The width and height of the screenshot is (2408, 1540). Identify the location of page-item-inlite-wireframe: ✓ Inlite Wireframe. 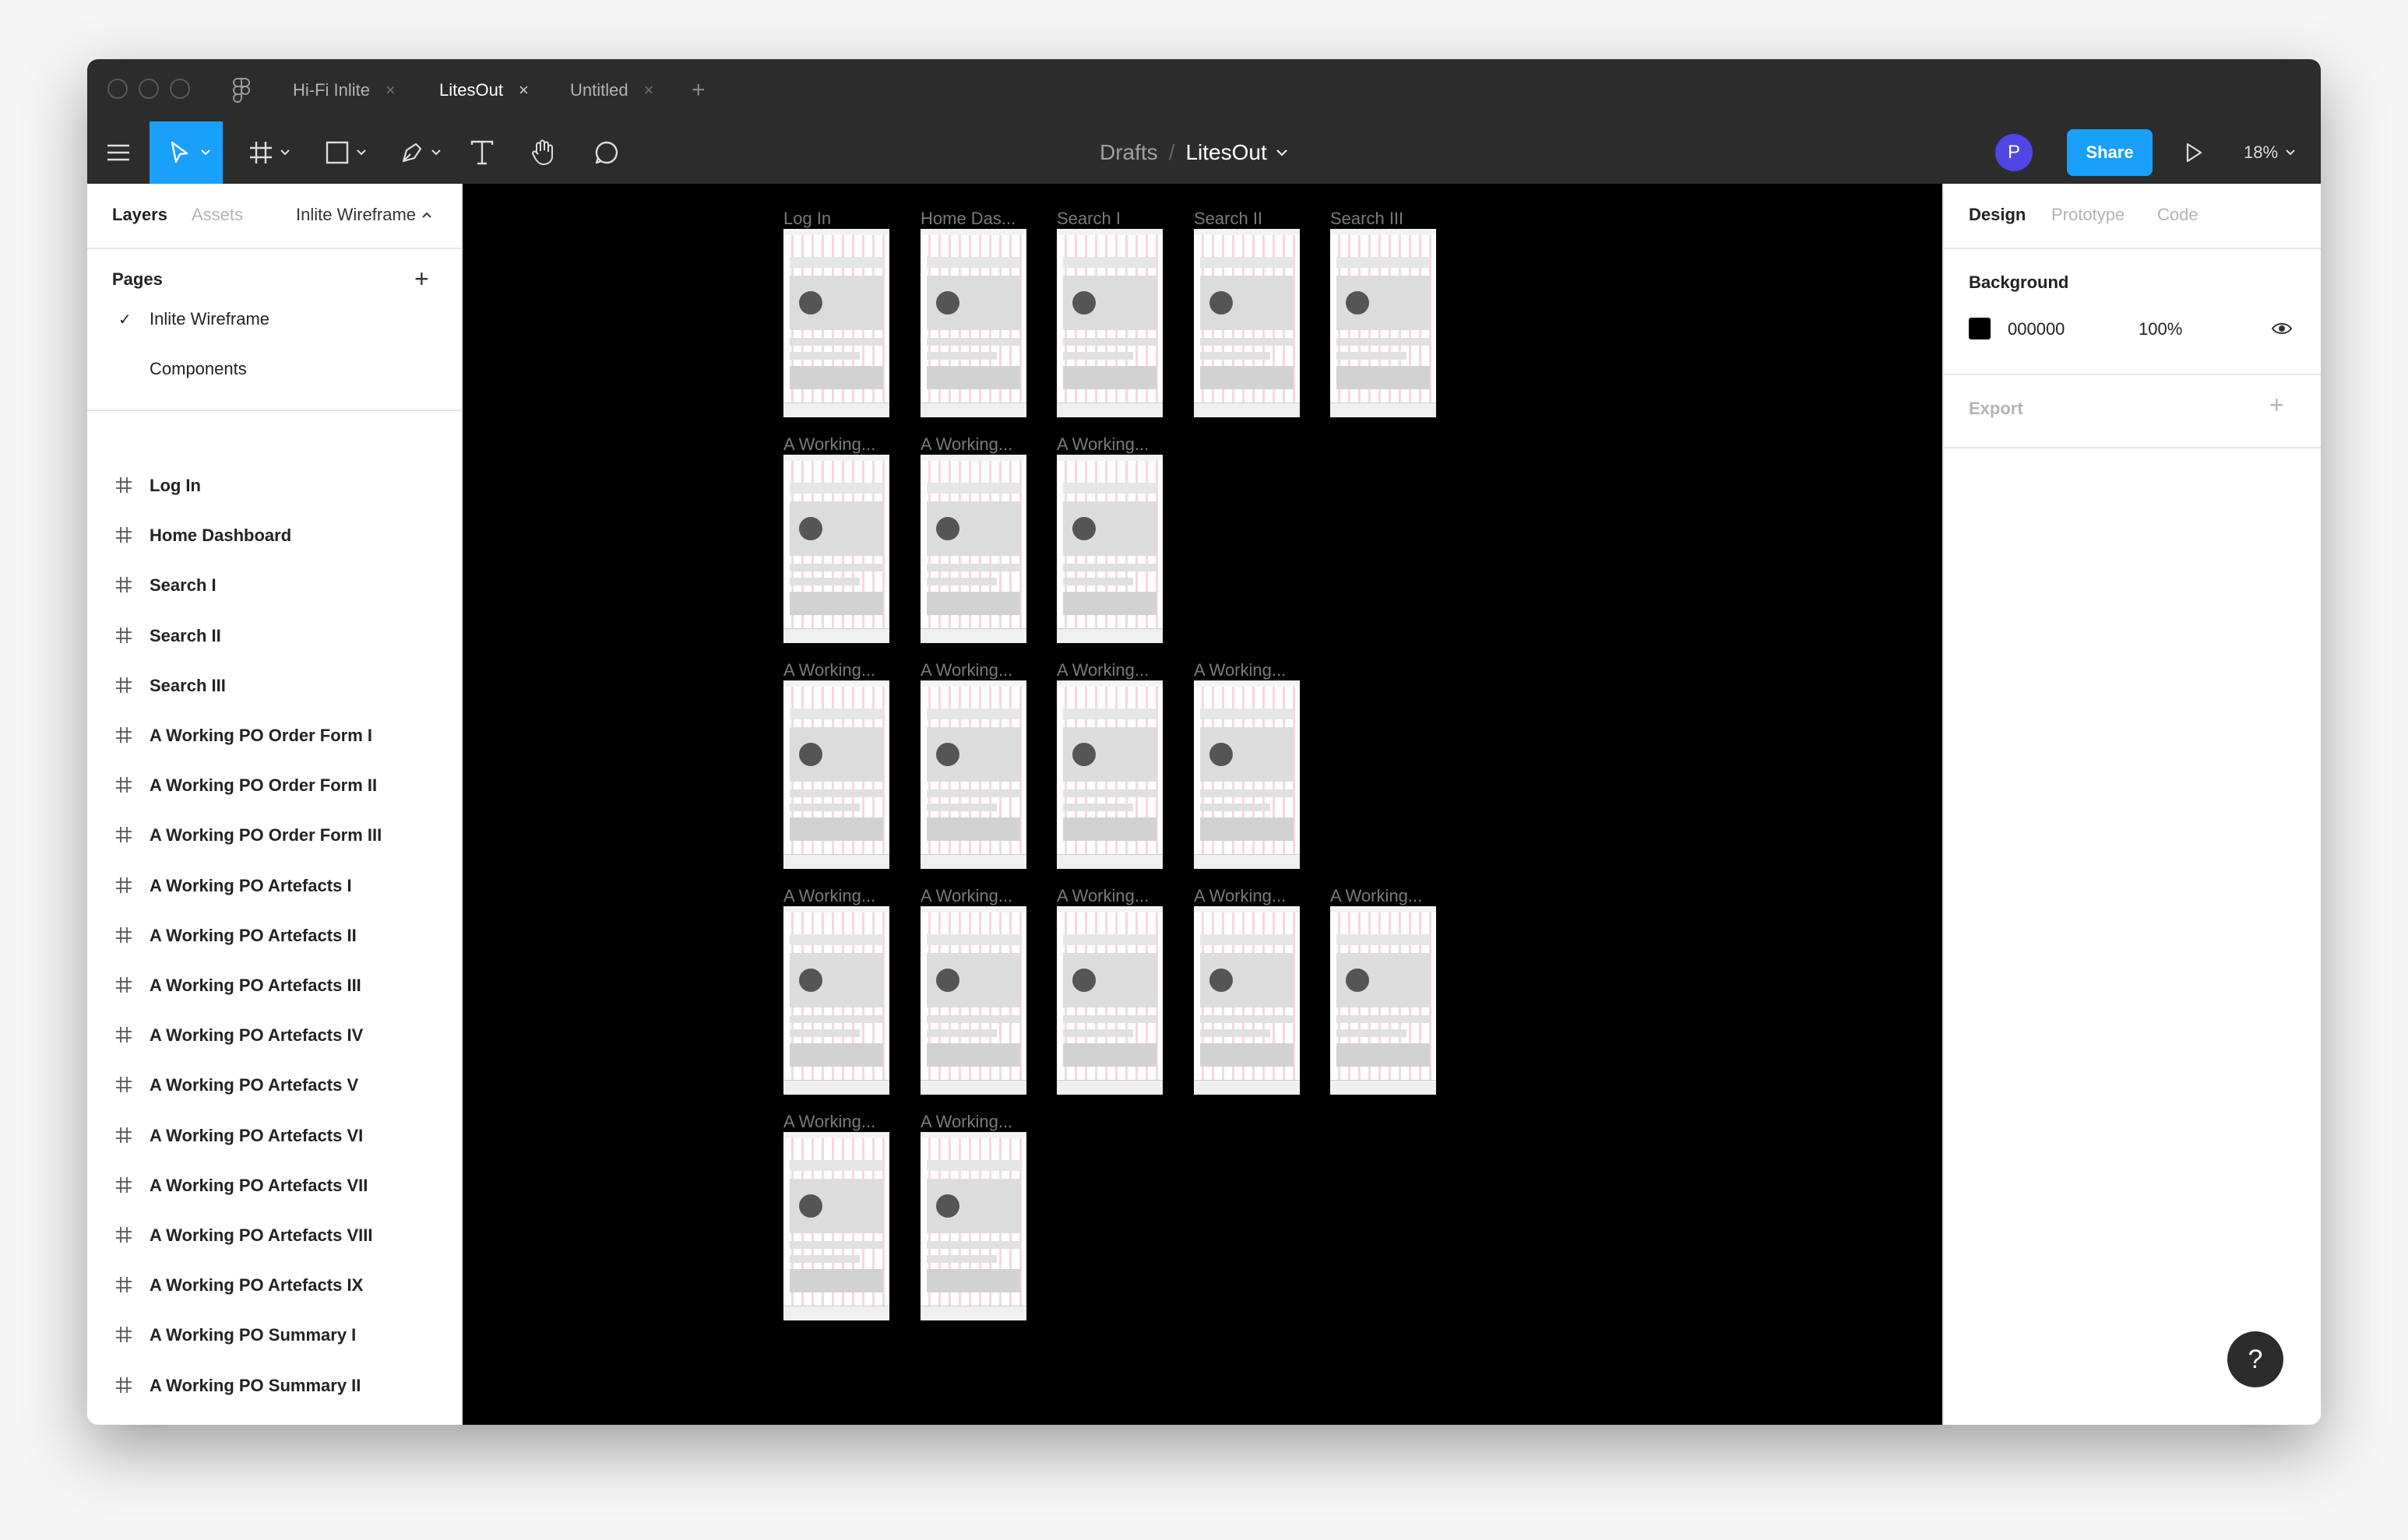
(274, 319).